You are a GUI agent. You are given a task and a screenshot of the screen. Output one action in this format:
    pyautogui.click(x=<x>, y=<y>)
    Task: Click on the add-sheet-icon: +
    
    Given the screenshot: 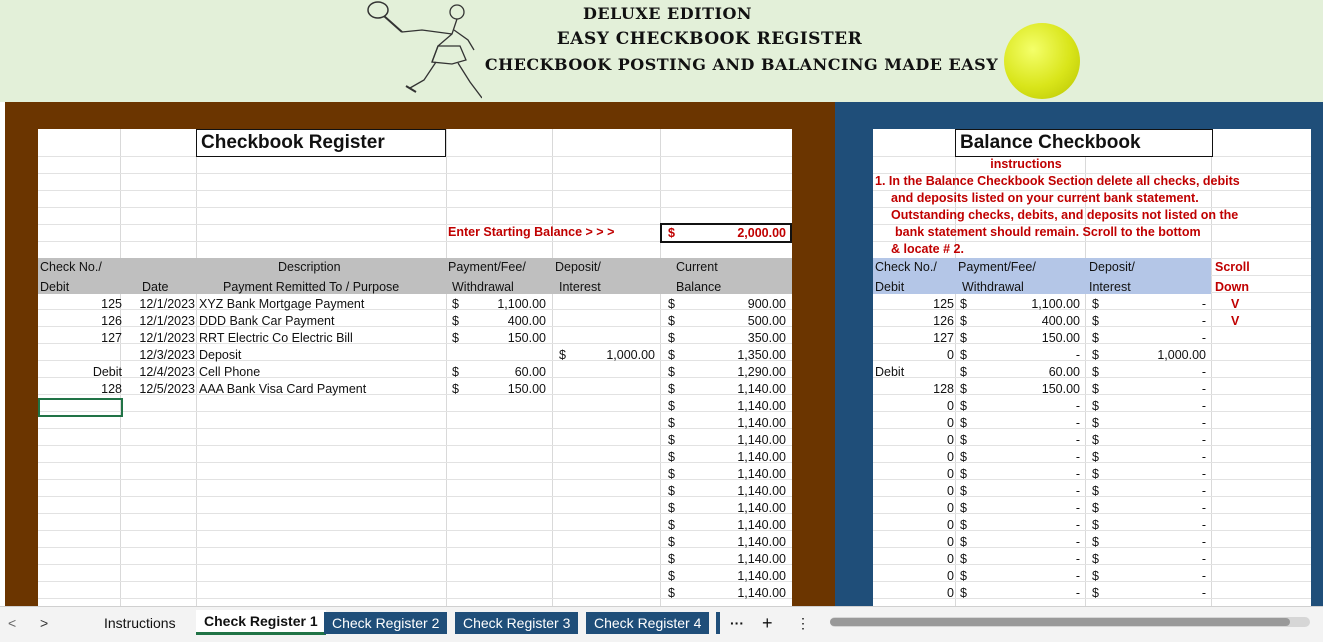 What is the action you would take?
    pyautogui.click(x=767, y=623)
    